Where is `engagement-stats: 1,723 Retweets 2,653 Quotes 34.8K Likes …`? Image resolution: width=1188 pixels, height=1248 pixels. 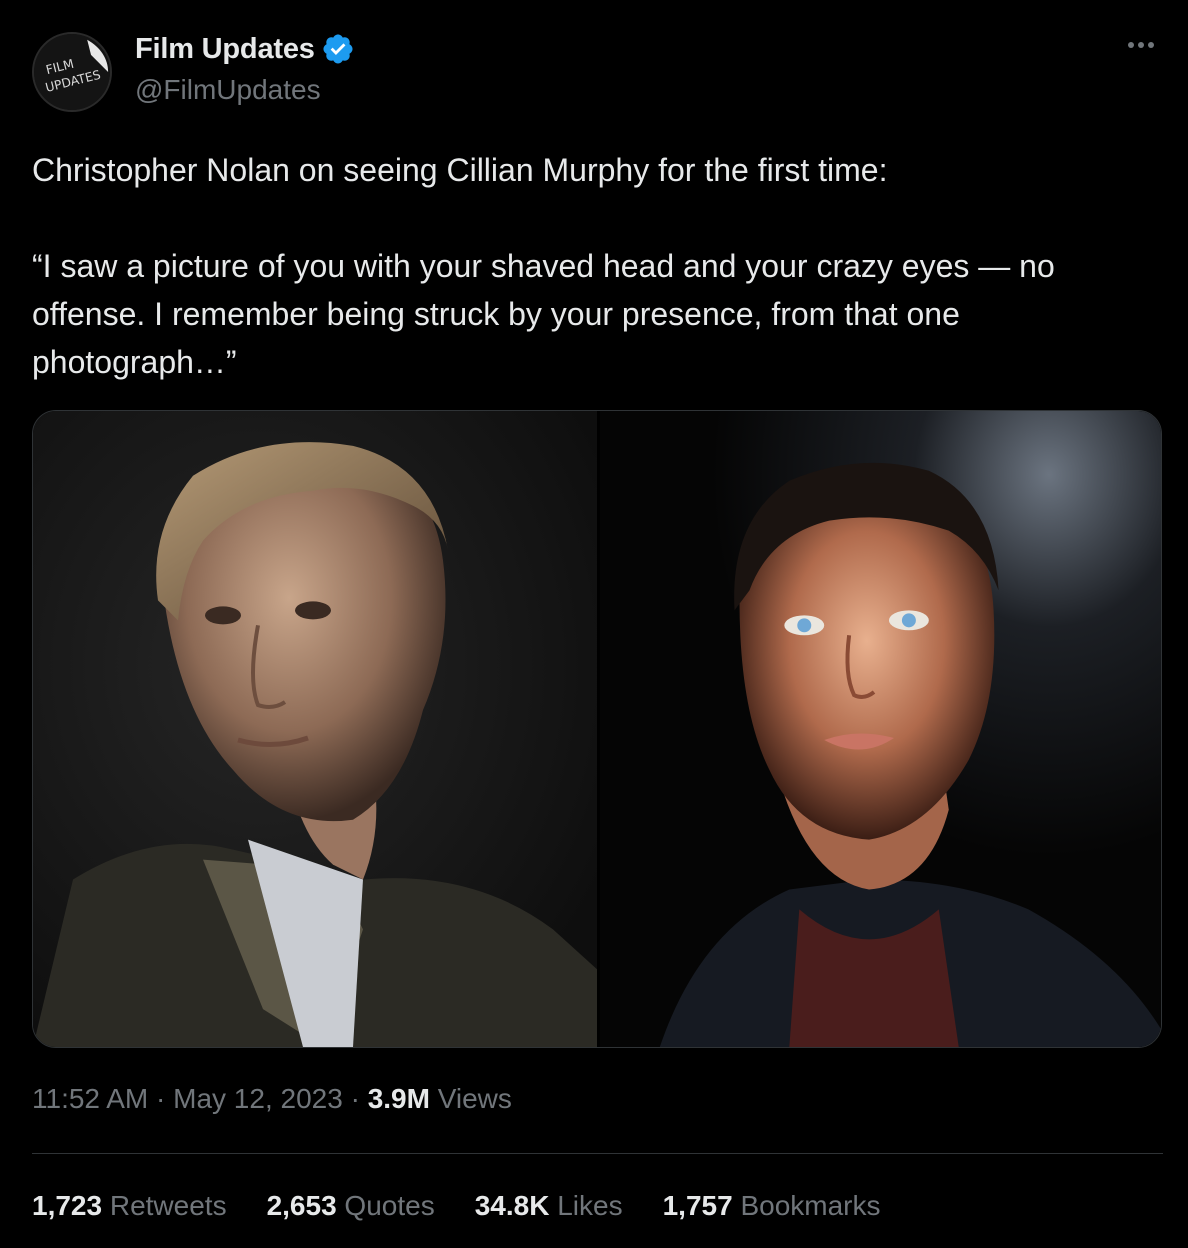
engagement-stats: 1,723 Retweets 2,653 Quotes 34.8K Likes … is located at coordinates (456, 1206).